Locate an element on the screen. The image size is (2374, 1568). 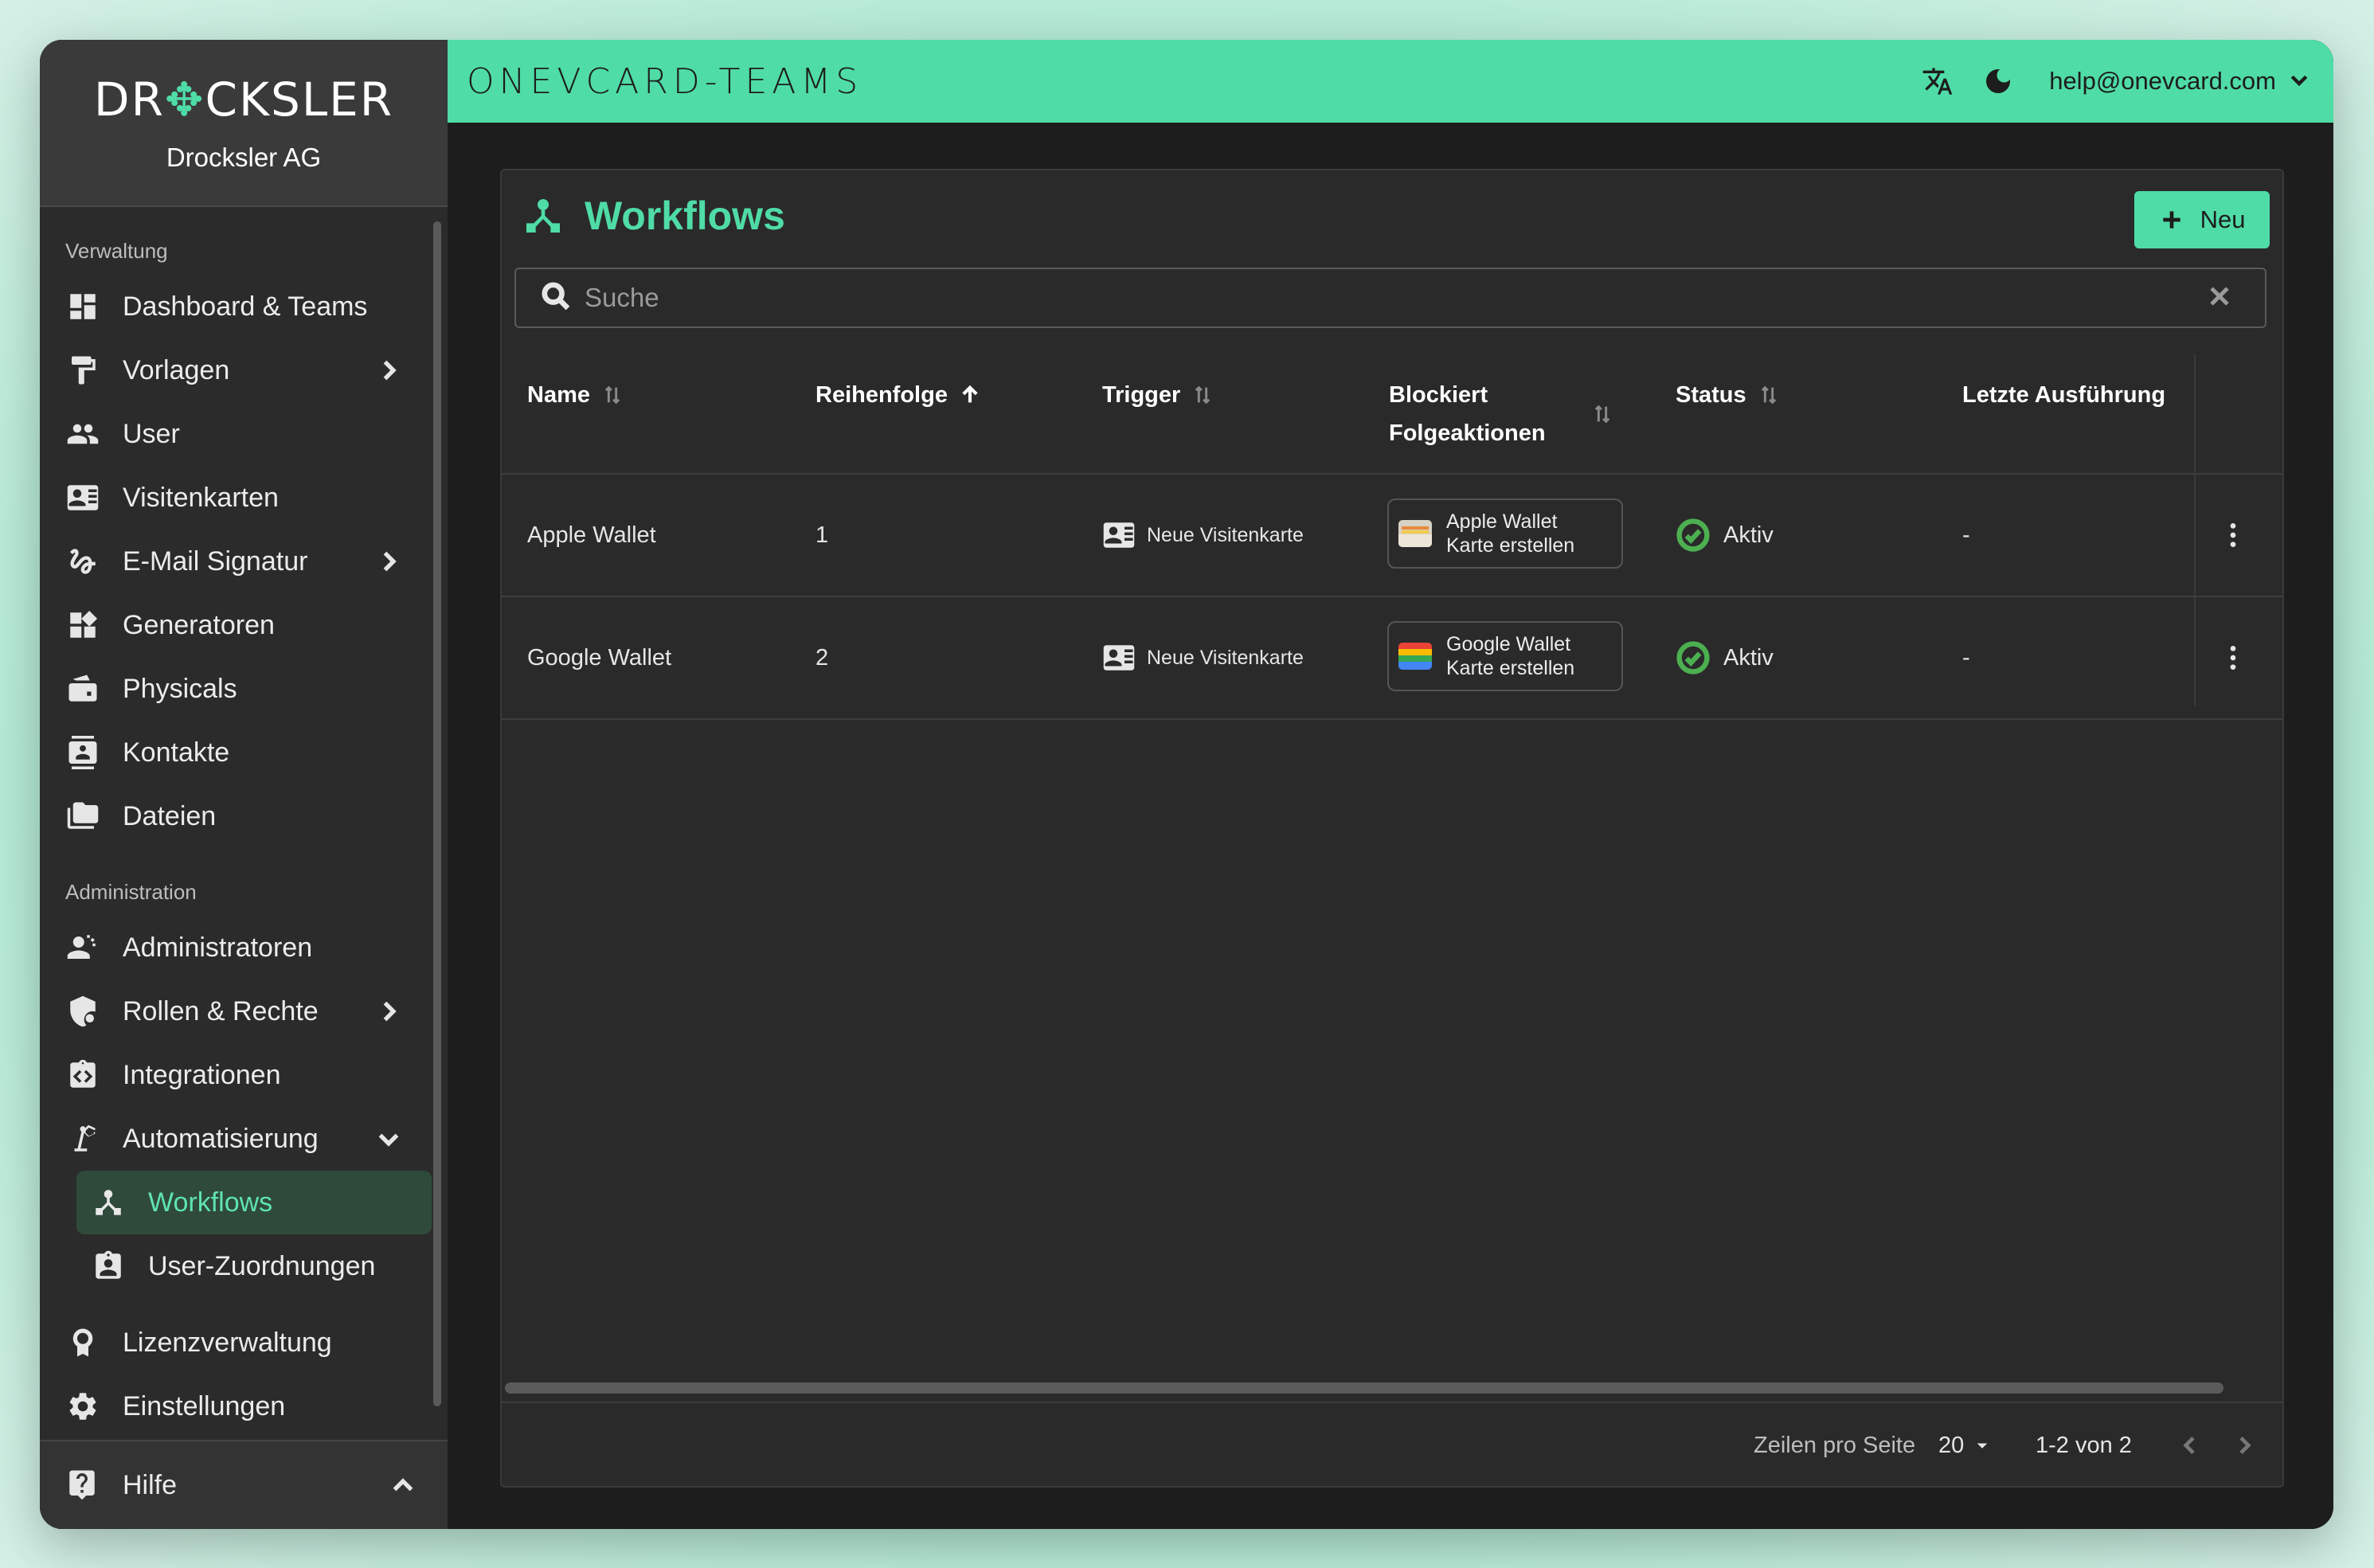
license-badge-icon is located at coordinates (82, 1342).